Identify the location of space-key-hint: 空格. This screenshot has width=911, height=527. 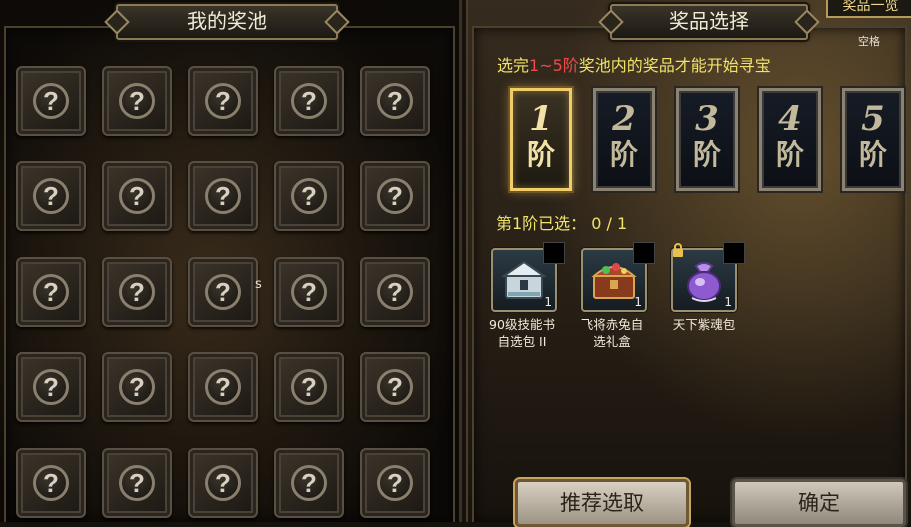
(869, 41).